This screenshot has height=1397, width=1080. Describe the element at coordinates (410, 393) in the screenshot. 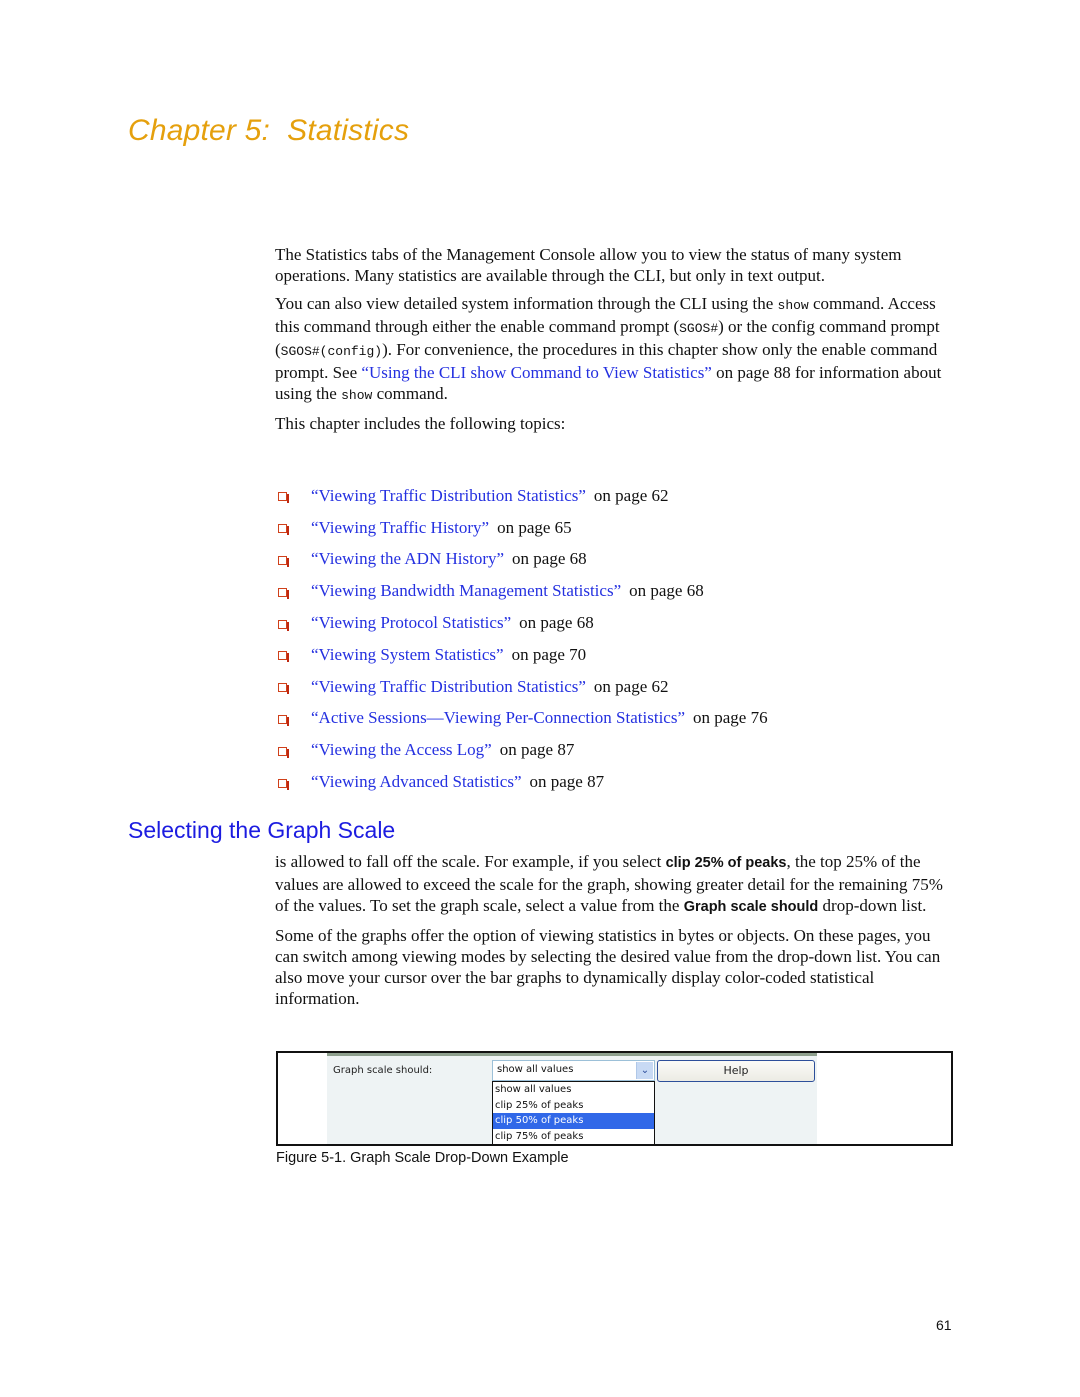

I see `text: command.` at that location.